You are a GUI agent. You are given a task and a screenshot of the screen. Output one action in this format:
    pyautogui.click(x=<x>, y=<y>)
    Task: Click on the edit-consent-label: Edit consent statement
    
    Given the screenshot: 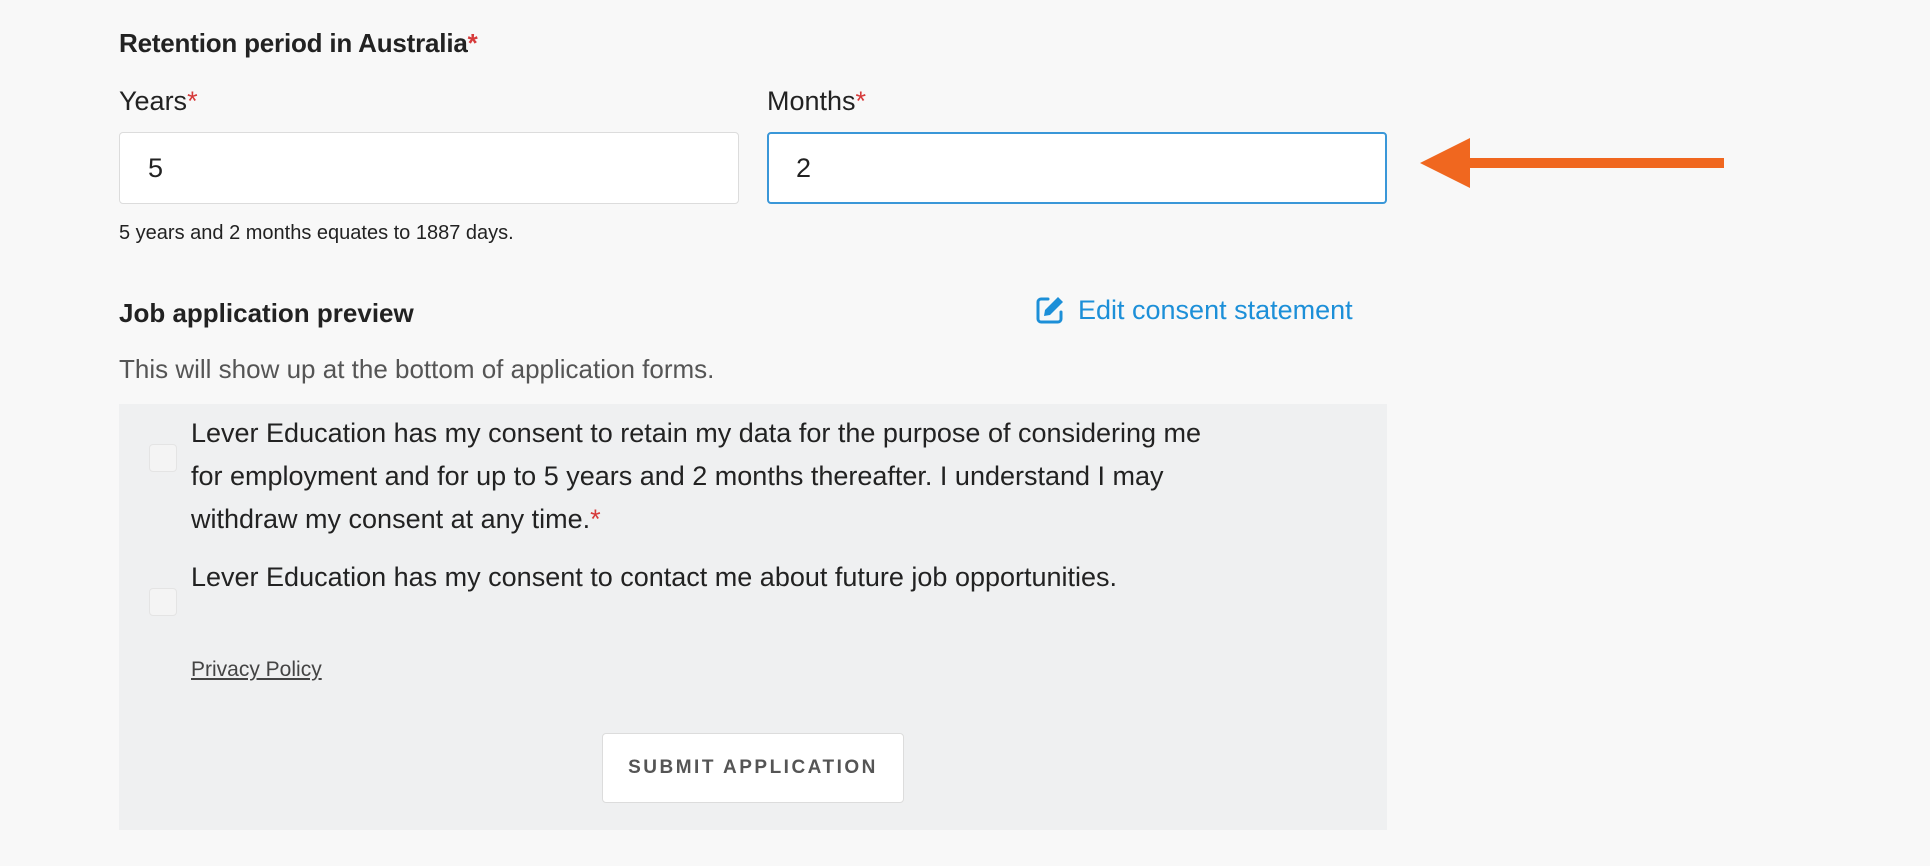 What is the action you would take?
    pyautogui.click(x=1215, y=309)
    